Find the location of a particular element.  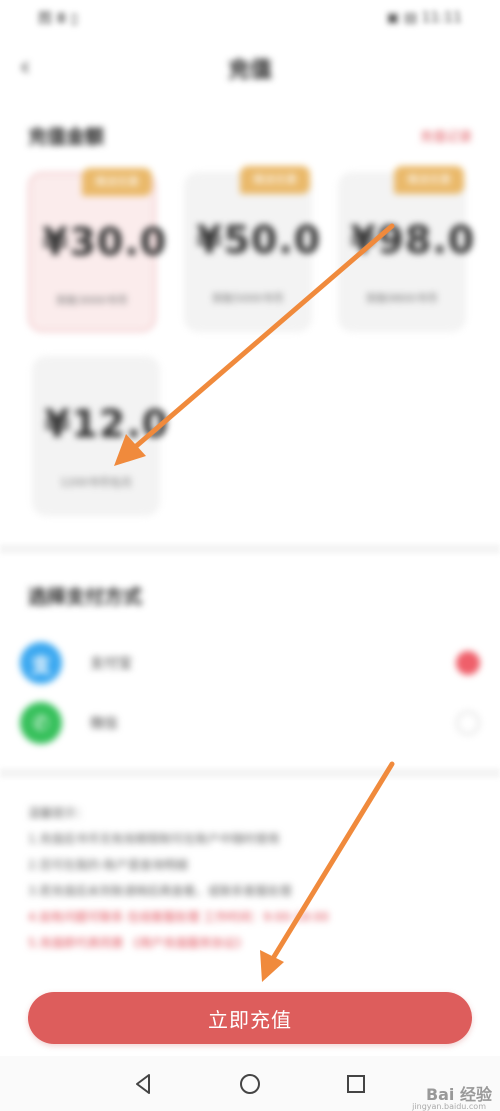

card-amount: ¥12.0 is located at coordinates (107, 424).